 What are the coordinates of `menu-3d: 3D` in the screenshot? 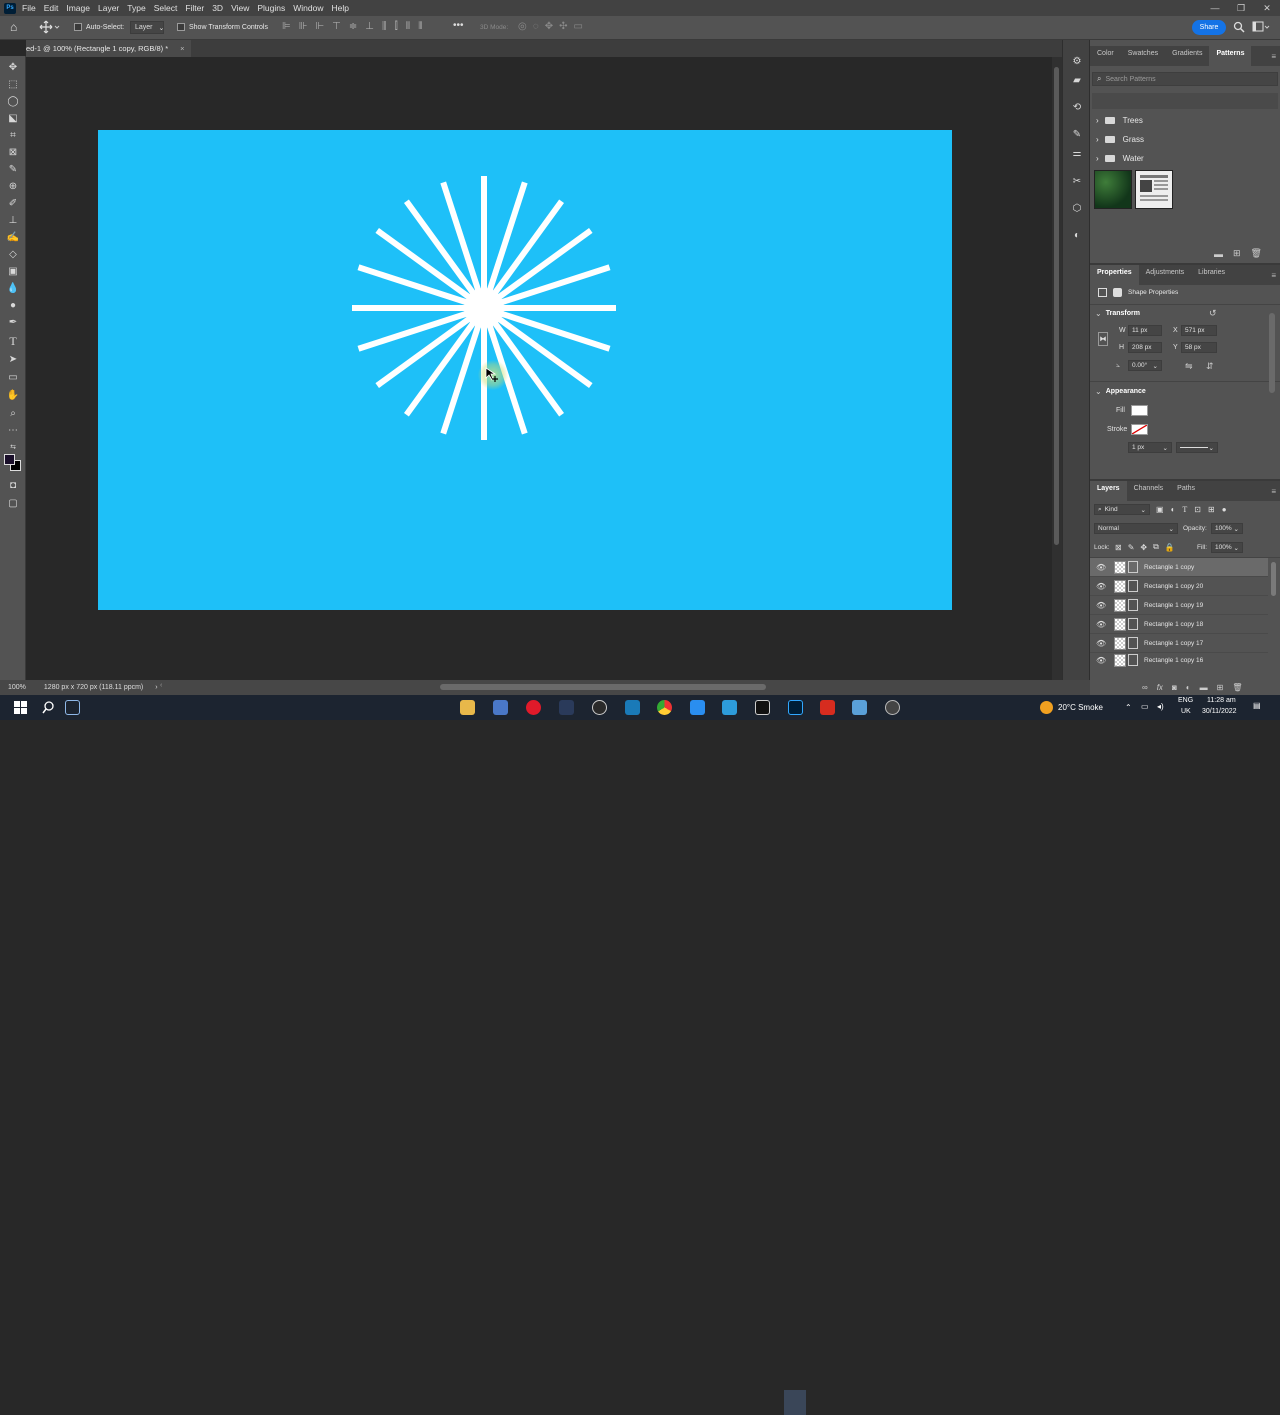 It's located at (217, 8).